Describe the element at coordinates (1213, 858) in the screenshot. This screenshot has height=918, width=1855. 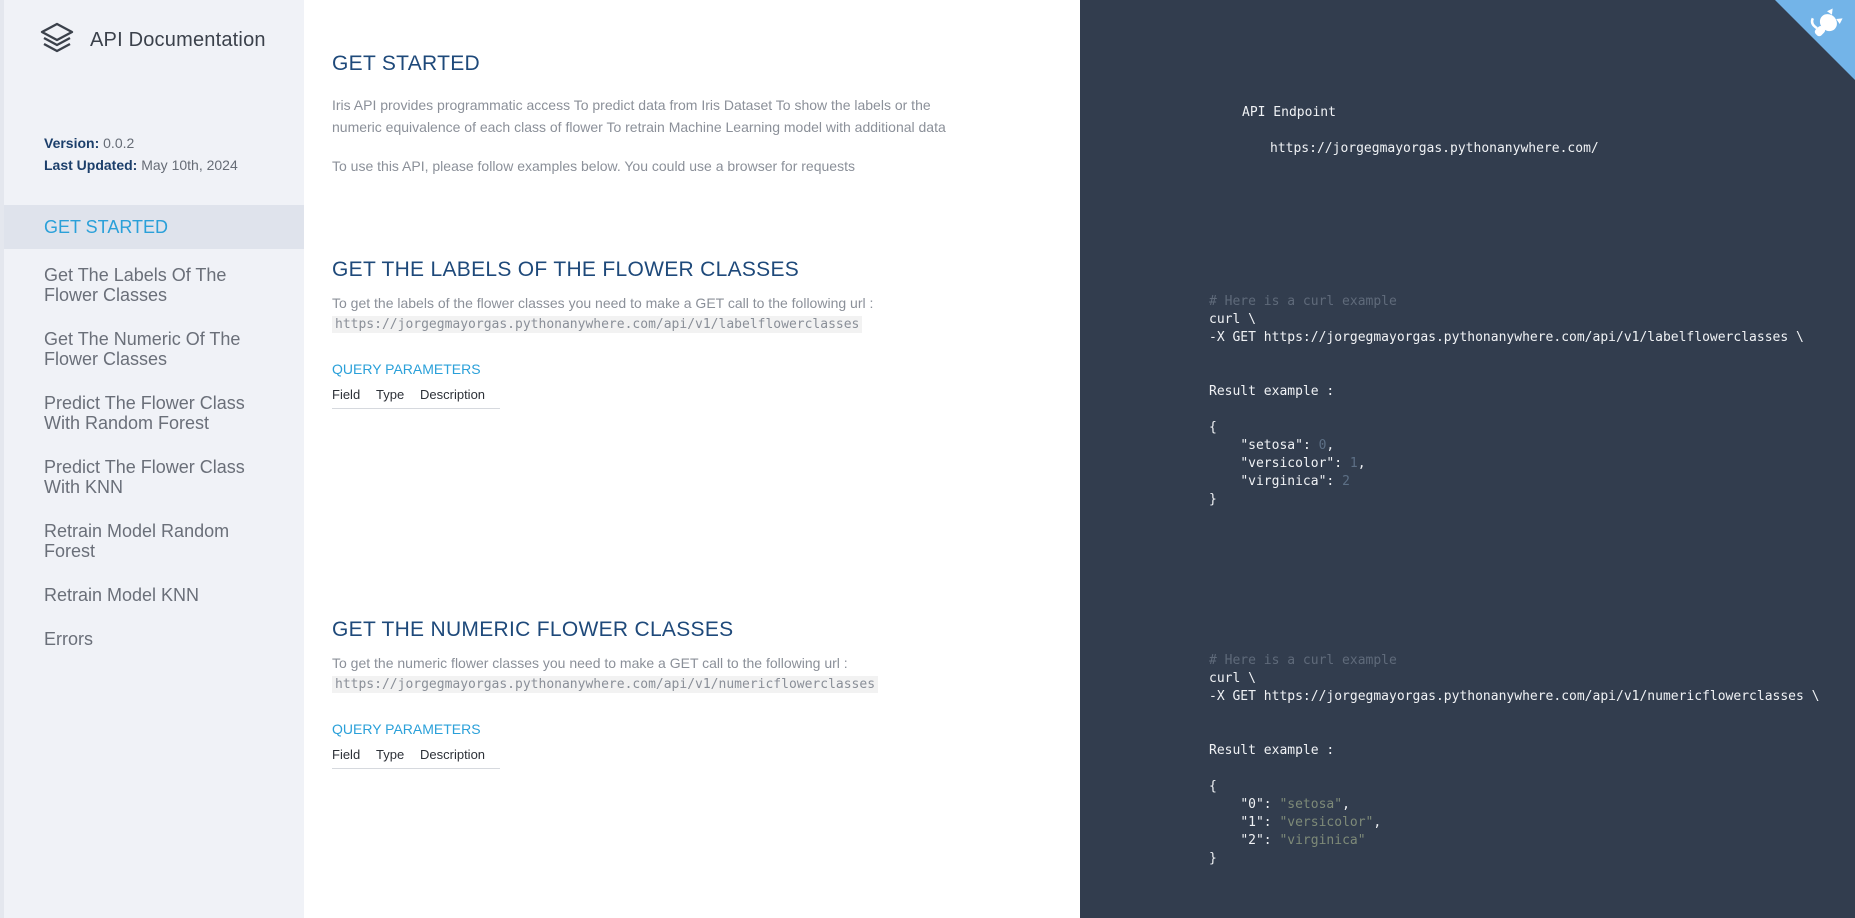
I see `numeric-code-close: }` at that location.